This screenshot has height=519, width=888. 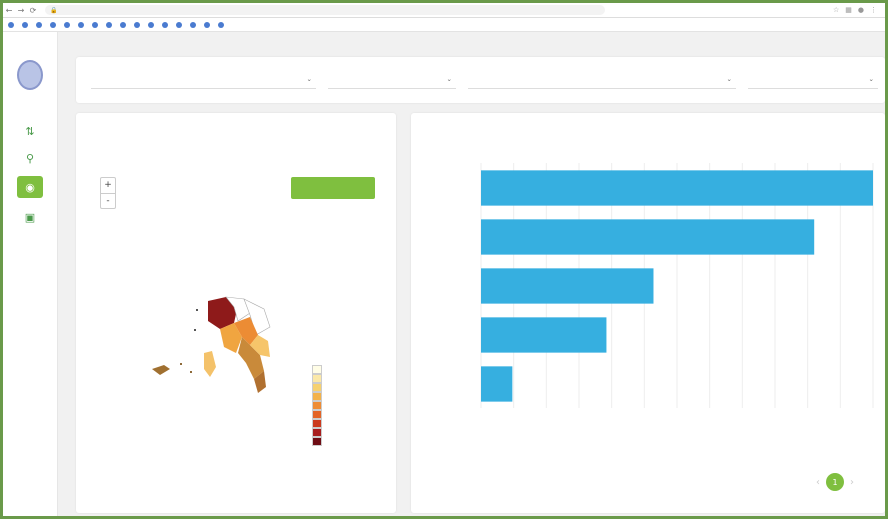 What do you see at coordinates (30, 274) in the screenshot?
I see `sidebar: ⇅ ⚲ ◉ ▣` at bounding box center [30, 274].